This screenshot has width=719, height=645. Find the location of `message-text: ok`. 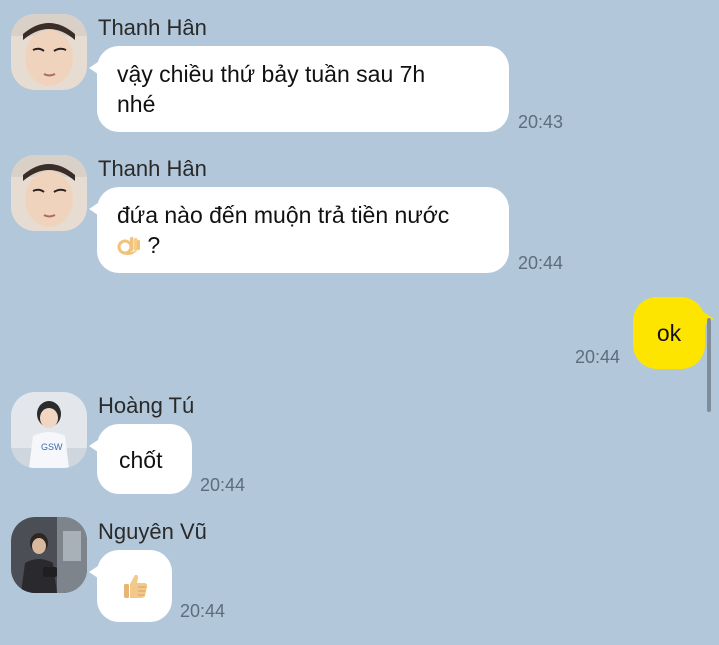

message-text: ok is located at coordinates (669, 333).